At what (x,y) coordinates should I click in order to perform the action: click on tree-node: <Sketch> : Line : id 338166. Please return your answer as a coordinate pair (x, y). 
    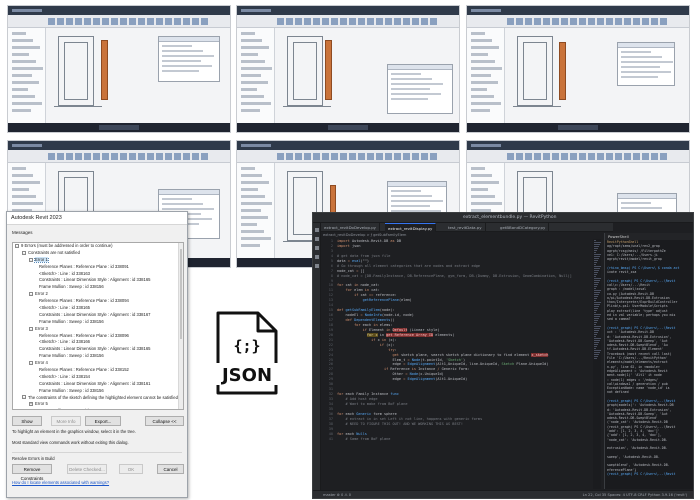
    Looking at the image, I should click on (98, 342).